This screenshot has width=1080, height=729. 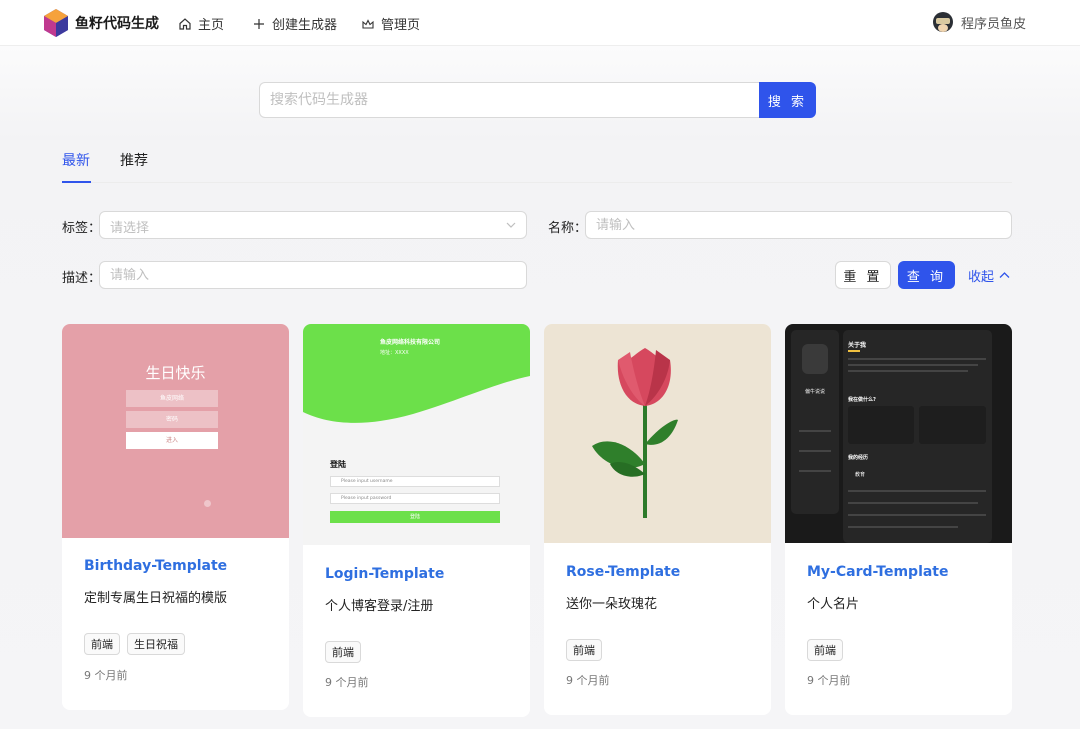 What do you see at coordinates (540, 23) in the screenshot?
I see `top-header: 鱼籽代码生成 主页 创建生成器 管理页 程序员鱼皮` at bounding box center [540, 23].